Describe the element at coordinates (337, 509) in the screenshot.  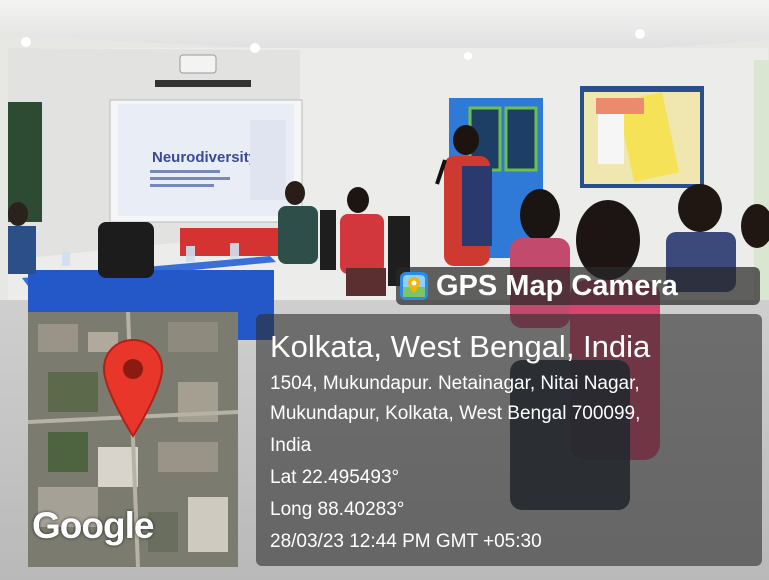
I see `longitude: Long 88.40283°` at that location.